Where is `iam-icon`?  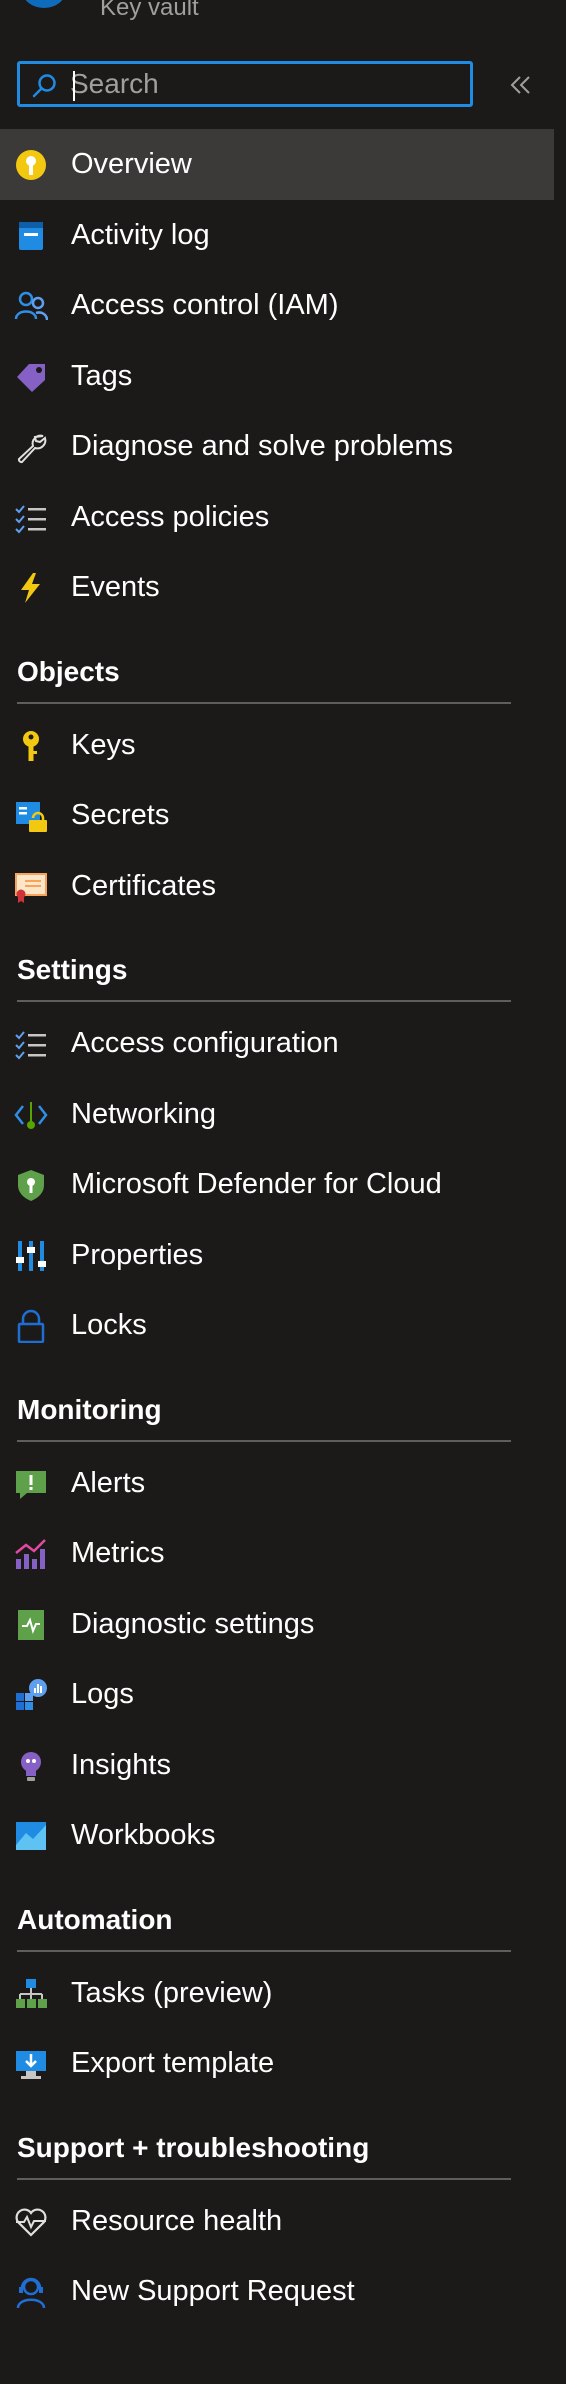 iam-icon is located at coordinates (31, 306).